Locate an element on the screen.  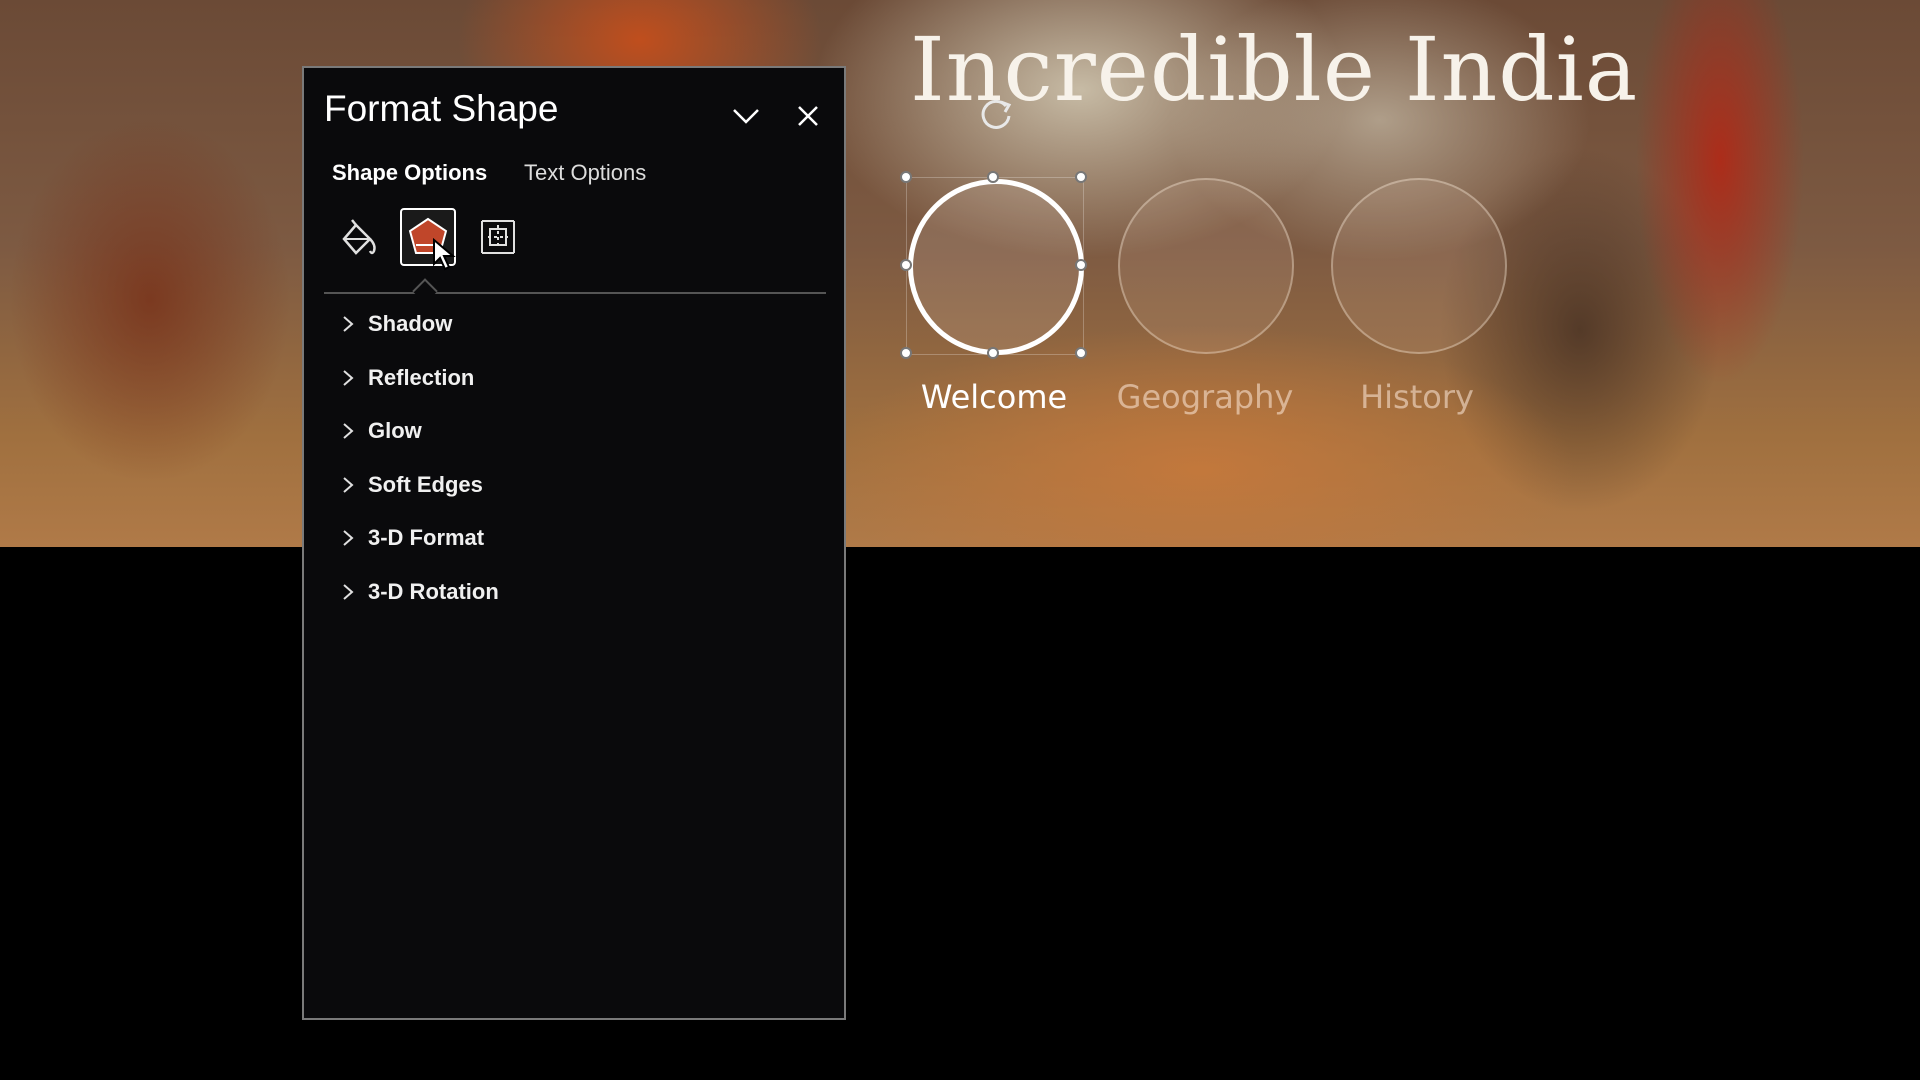
chevron-down-icon is located at coordinates (746, 116).